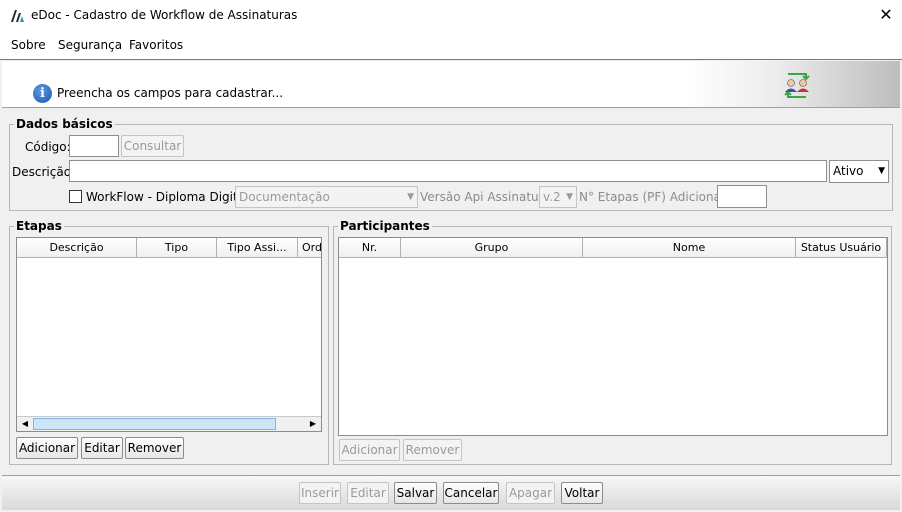  What do you see at coordinates (284, 197) in the screenshot?
I see `tipo-value: Documentação` at bounding box center [284, 197].